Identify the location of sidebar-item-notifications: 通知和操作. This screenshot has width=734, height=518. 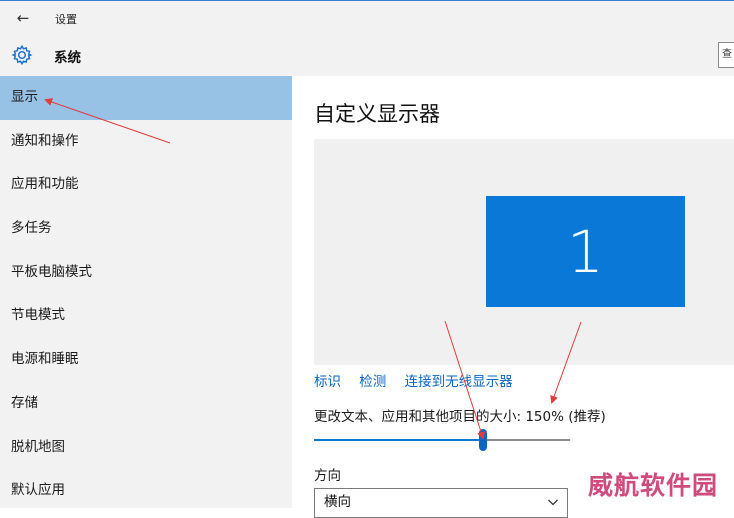
(146, 142).